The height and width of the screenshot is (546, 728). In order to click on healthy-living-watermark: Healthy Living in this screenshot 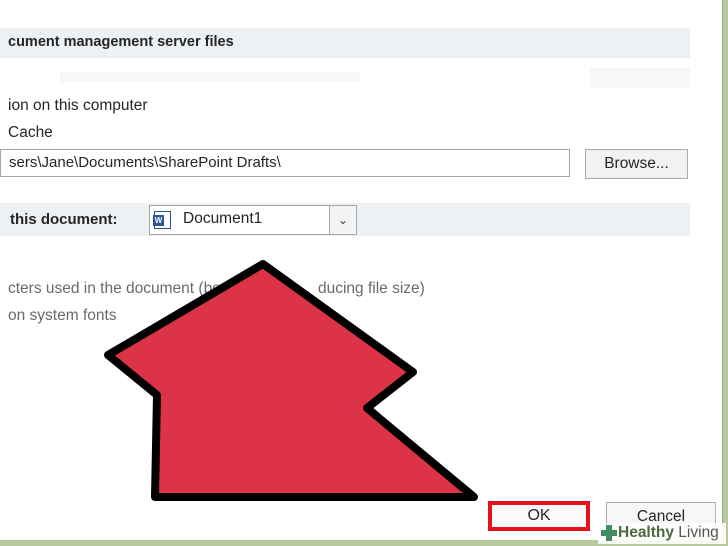, I will do `click(662, 533)`.